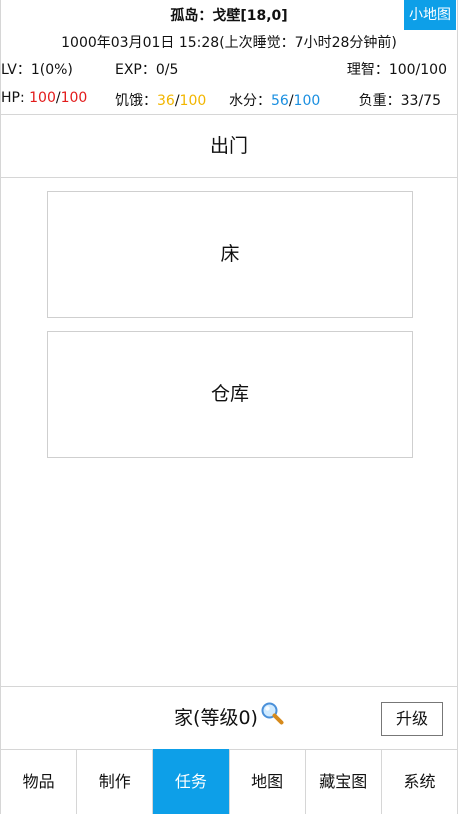 Image resolution: width=458 pixels, height=814 pixels. What do you see at coordinates (268, 781) in the screenshot?
I see `tab-map: 地图` at bounding box center [268, 781].